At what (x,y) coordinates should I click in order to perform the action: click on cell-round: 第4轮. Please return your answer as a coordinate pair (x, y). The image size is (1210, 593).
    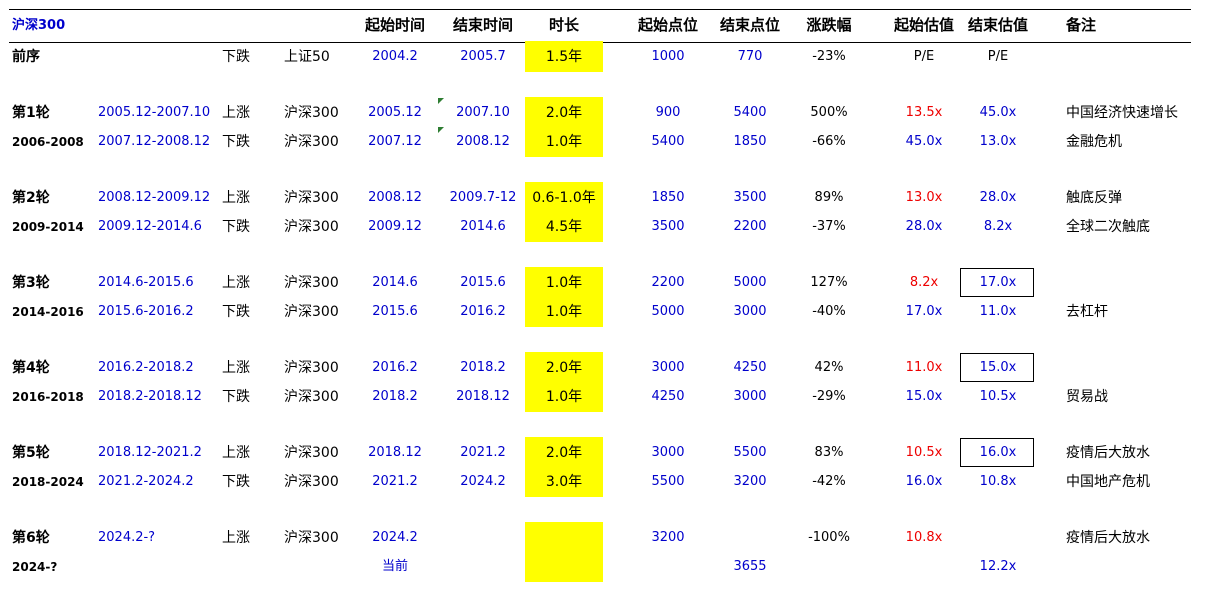
    Looking at the image, I should click on (31, 368).